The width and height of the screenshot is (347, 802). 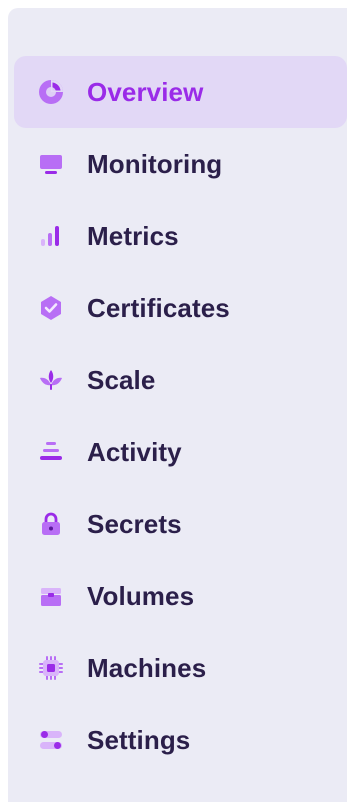 I want to click on stack-icon, so click(x=51, y=452).